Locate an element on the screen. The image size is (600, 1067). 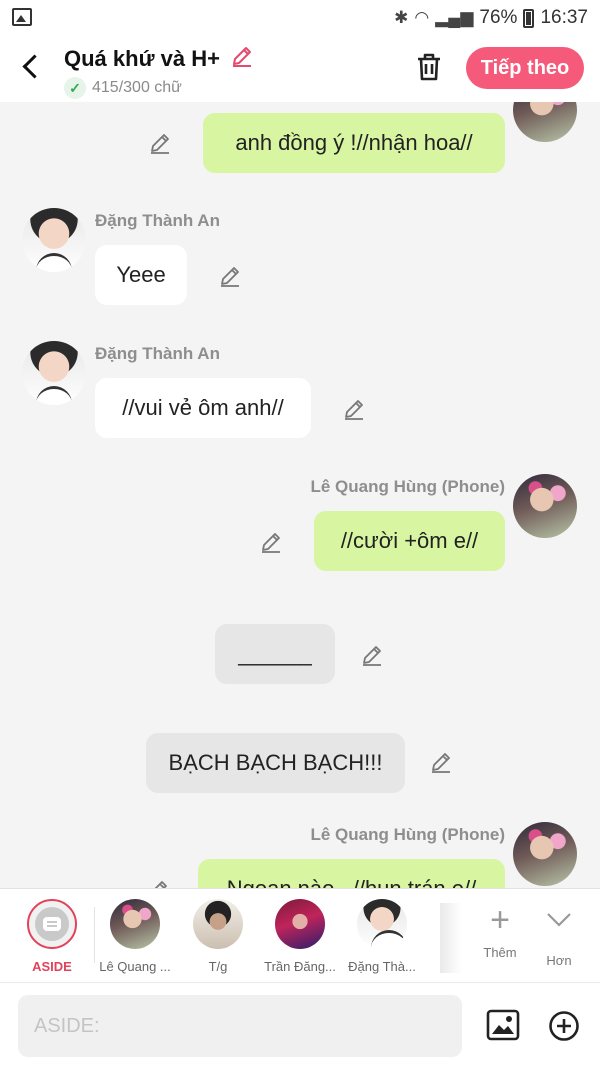
scroll-fade is located at coordinates (451, 938).